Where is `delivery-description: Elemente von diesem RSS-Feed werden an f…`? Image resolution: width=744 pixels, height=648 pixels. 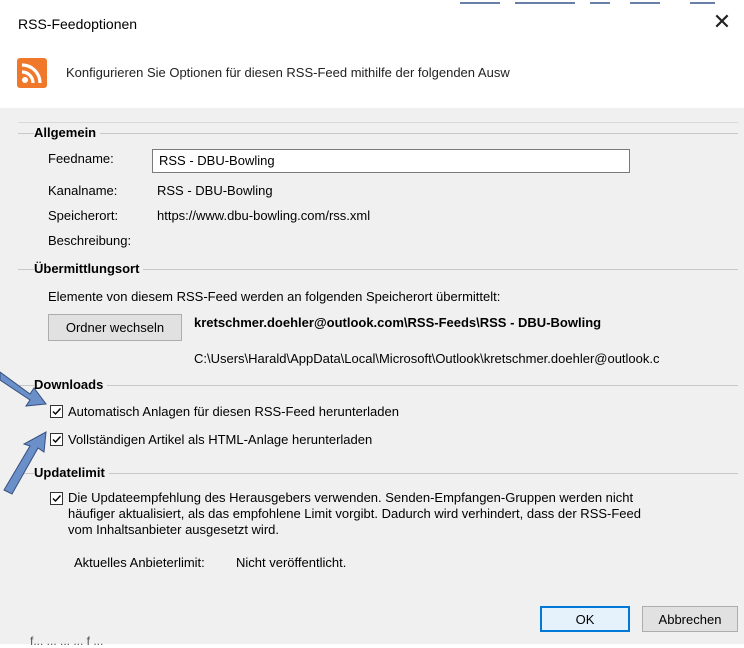 delivery-description: Elemente von diesem RSS-Feed werden an f… is located at coordinates (274, 296).